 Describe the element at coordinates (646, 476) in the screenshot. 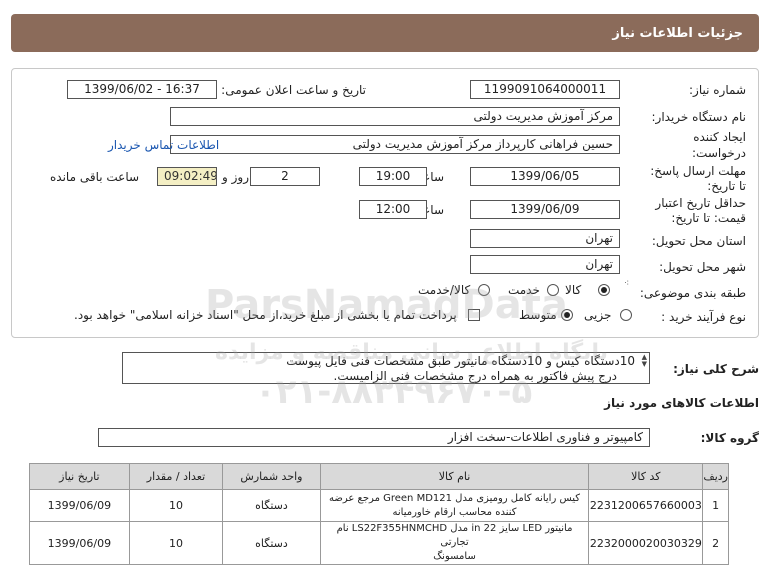

I see `col-header-code: کد کالا` at that location.